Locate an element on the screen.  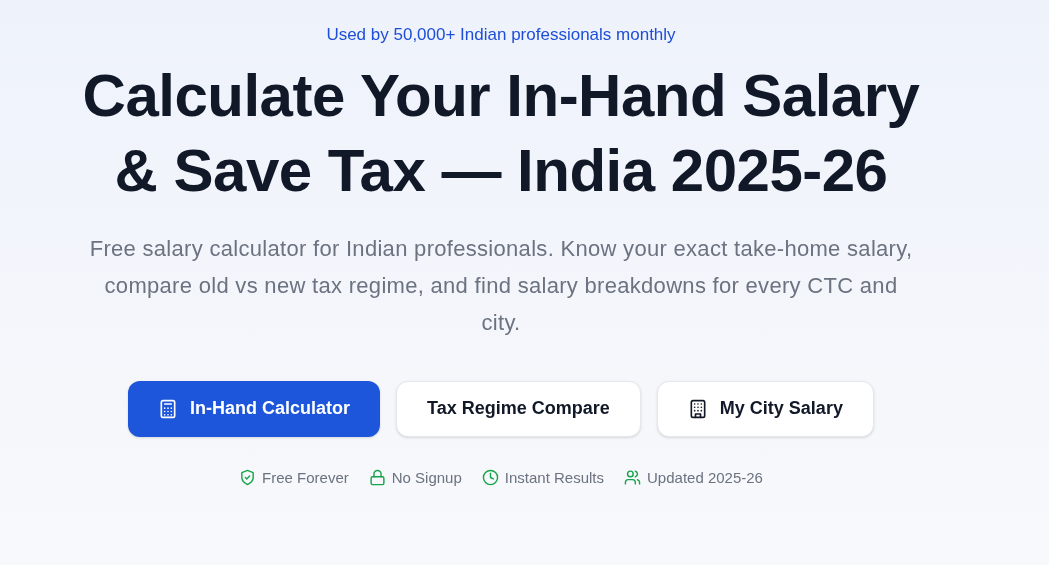
clock-icon is located at coordinates (490, 478).